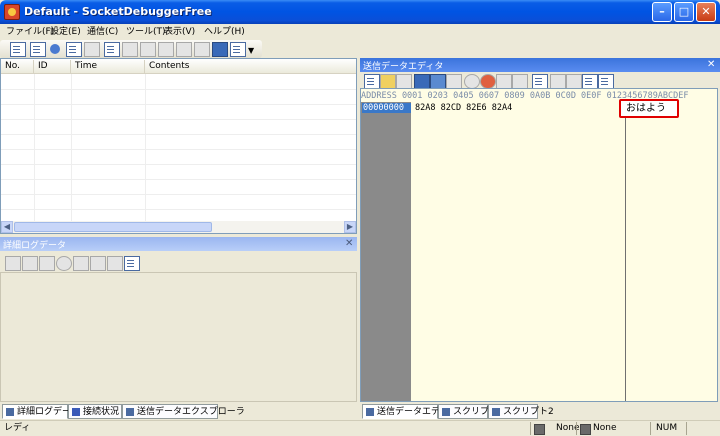 The height and width of the screenshot is (436, 720). Describe the element at coordinates (224, 32) in the screenshot. I see `menu-help: ヘルプ(H)` at that location.